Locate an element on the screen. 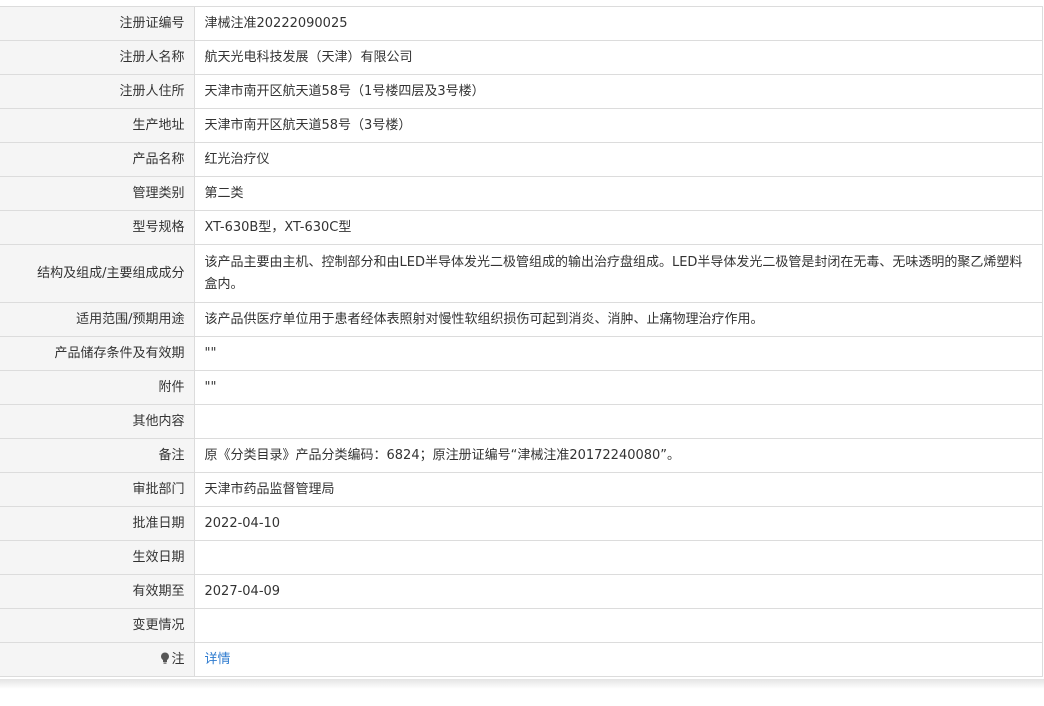 This screenshot has height=706, width=1044. approval-date-value: 2022-04-10 is located at coordinates (618, 523).